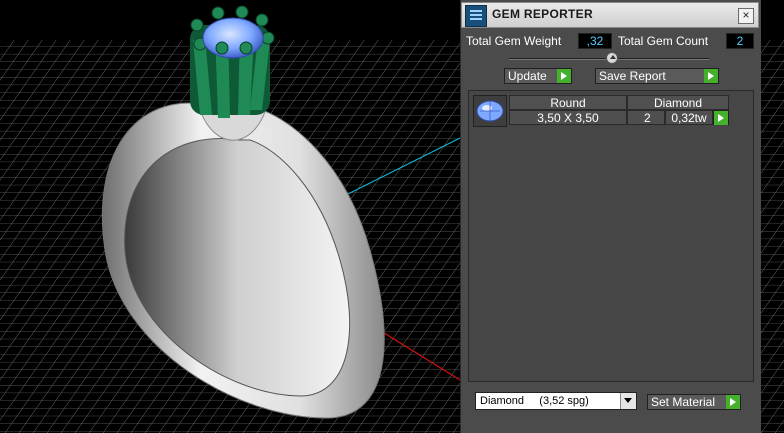 The height and width of the screenshot is (433, 784). What do you see at coordinates (534, 401) in the screenshot?
I see `material-select-value: Diamond (3,52 spg)` at bounding box center [534, 401].